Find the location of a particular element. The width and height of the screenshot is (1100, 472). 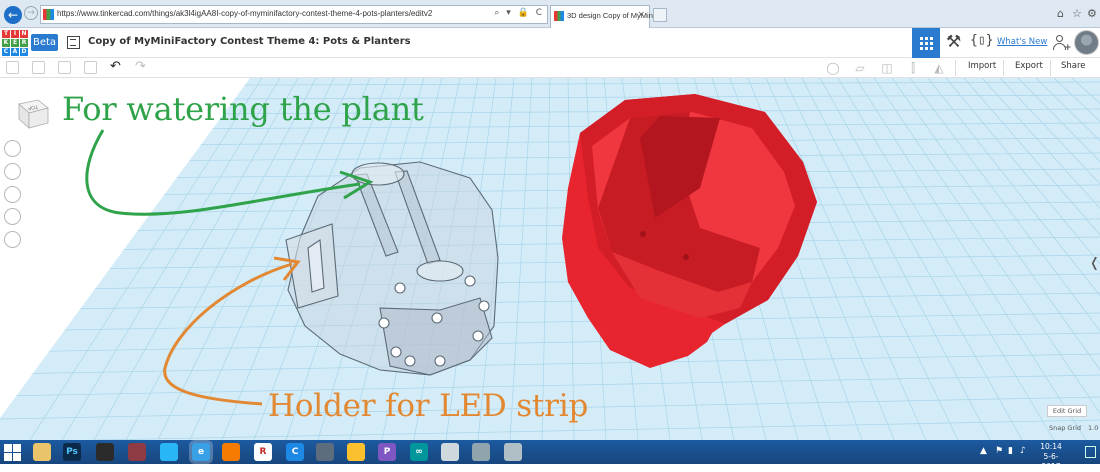

collapse-panel-icon: ❬ is located at coordinates (1094, 264).